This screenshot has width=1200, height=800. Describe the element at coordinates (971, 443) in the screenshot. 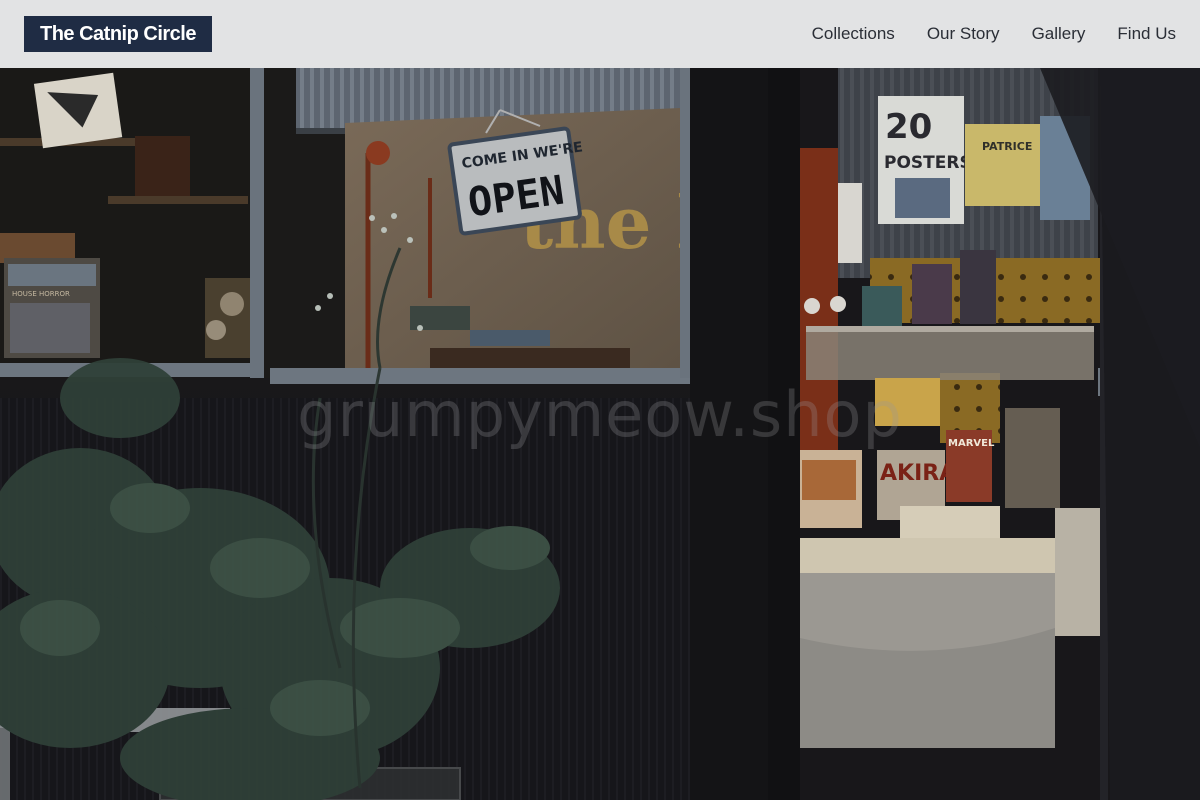

I see `book-marvel-label: MARVEL` at that location.